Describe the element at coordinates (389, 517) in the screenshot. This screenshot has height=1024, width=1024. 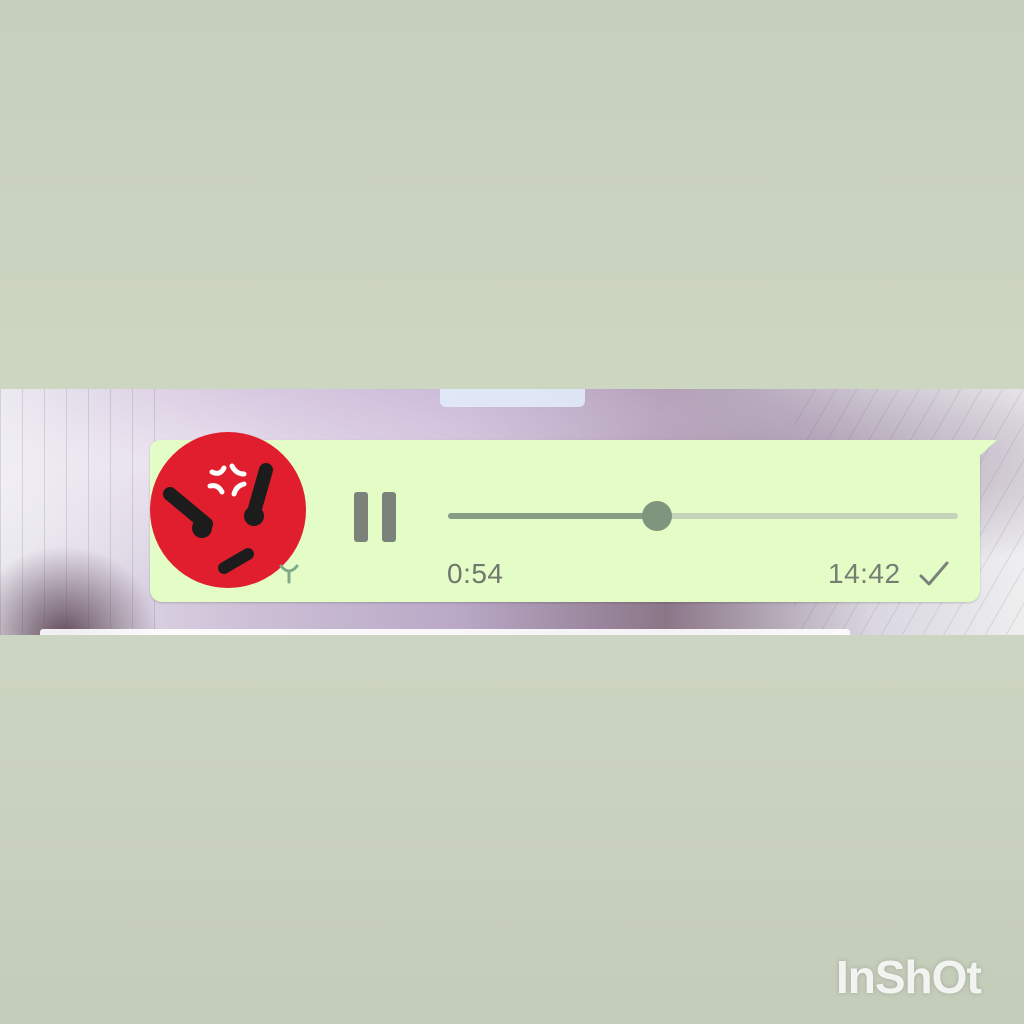
I see `pause-icon-bar-right` at that location.